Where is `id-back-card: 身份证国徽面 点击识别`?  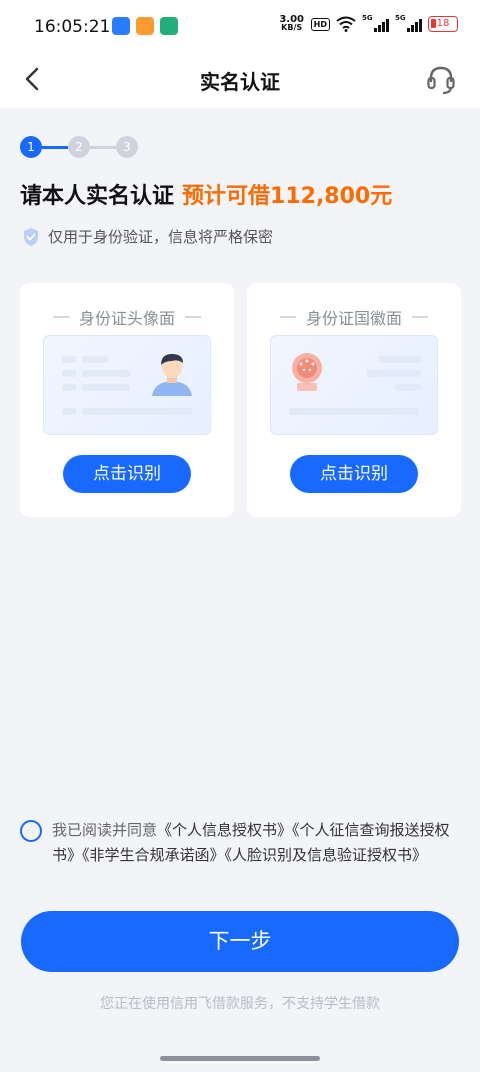
id-back-card: 身份证国徽面 点击识别 is located at coordinates (354, 400).